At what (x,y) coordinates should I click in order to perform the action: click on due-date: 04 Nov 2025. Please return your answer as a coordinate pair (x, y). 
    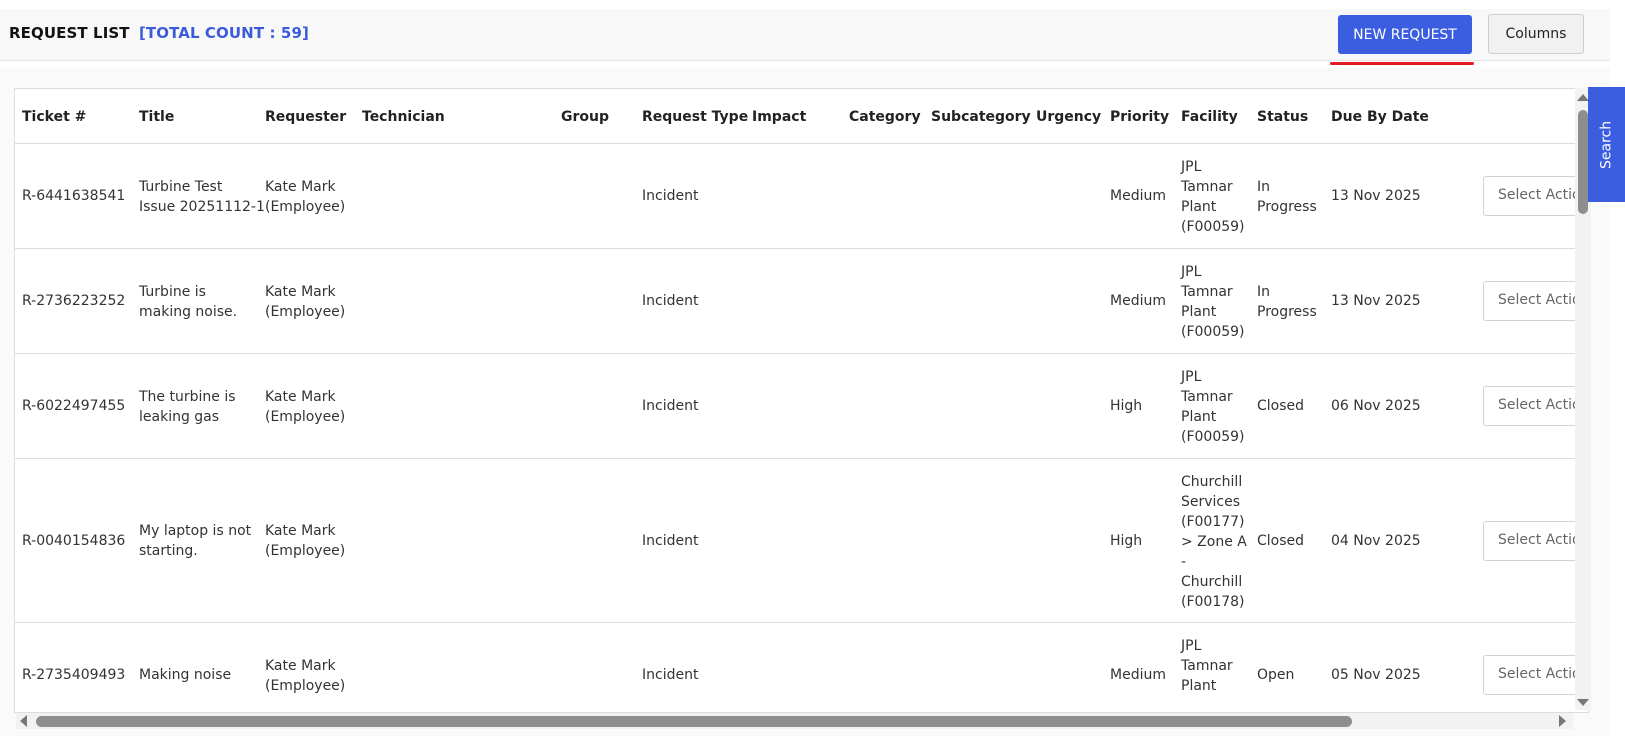
    Looking at the image, I should click on (1376, 541).